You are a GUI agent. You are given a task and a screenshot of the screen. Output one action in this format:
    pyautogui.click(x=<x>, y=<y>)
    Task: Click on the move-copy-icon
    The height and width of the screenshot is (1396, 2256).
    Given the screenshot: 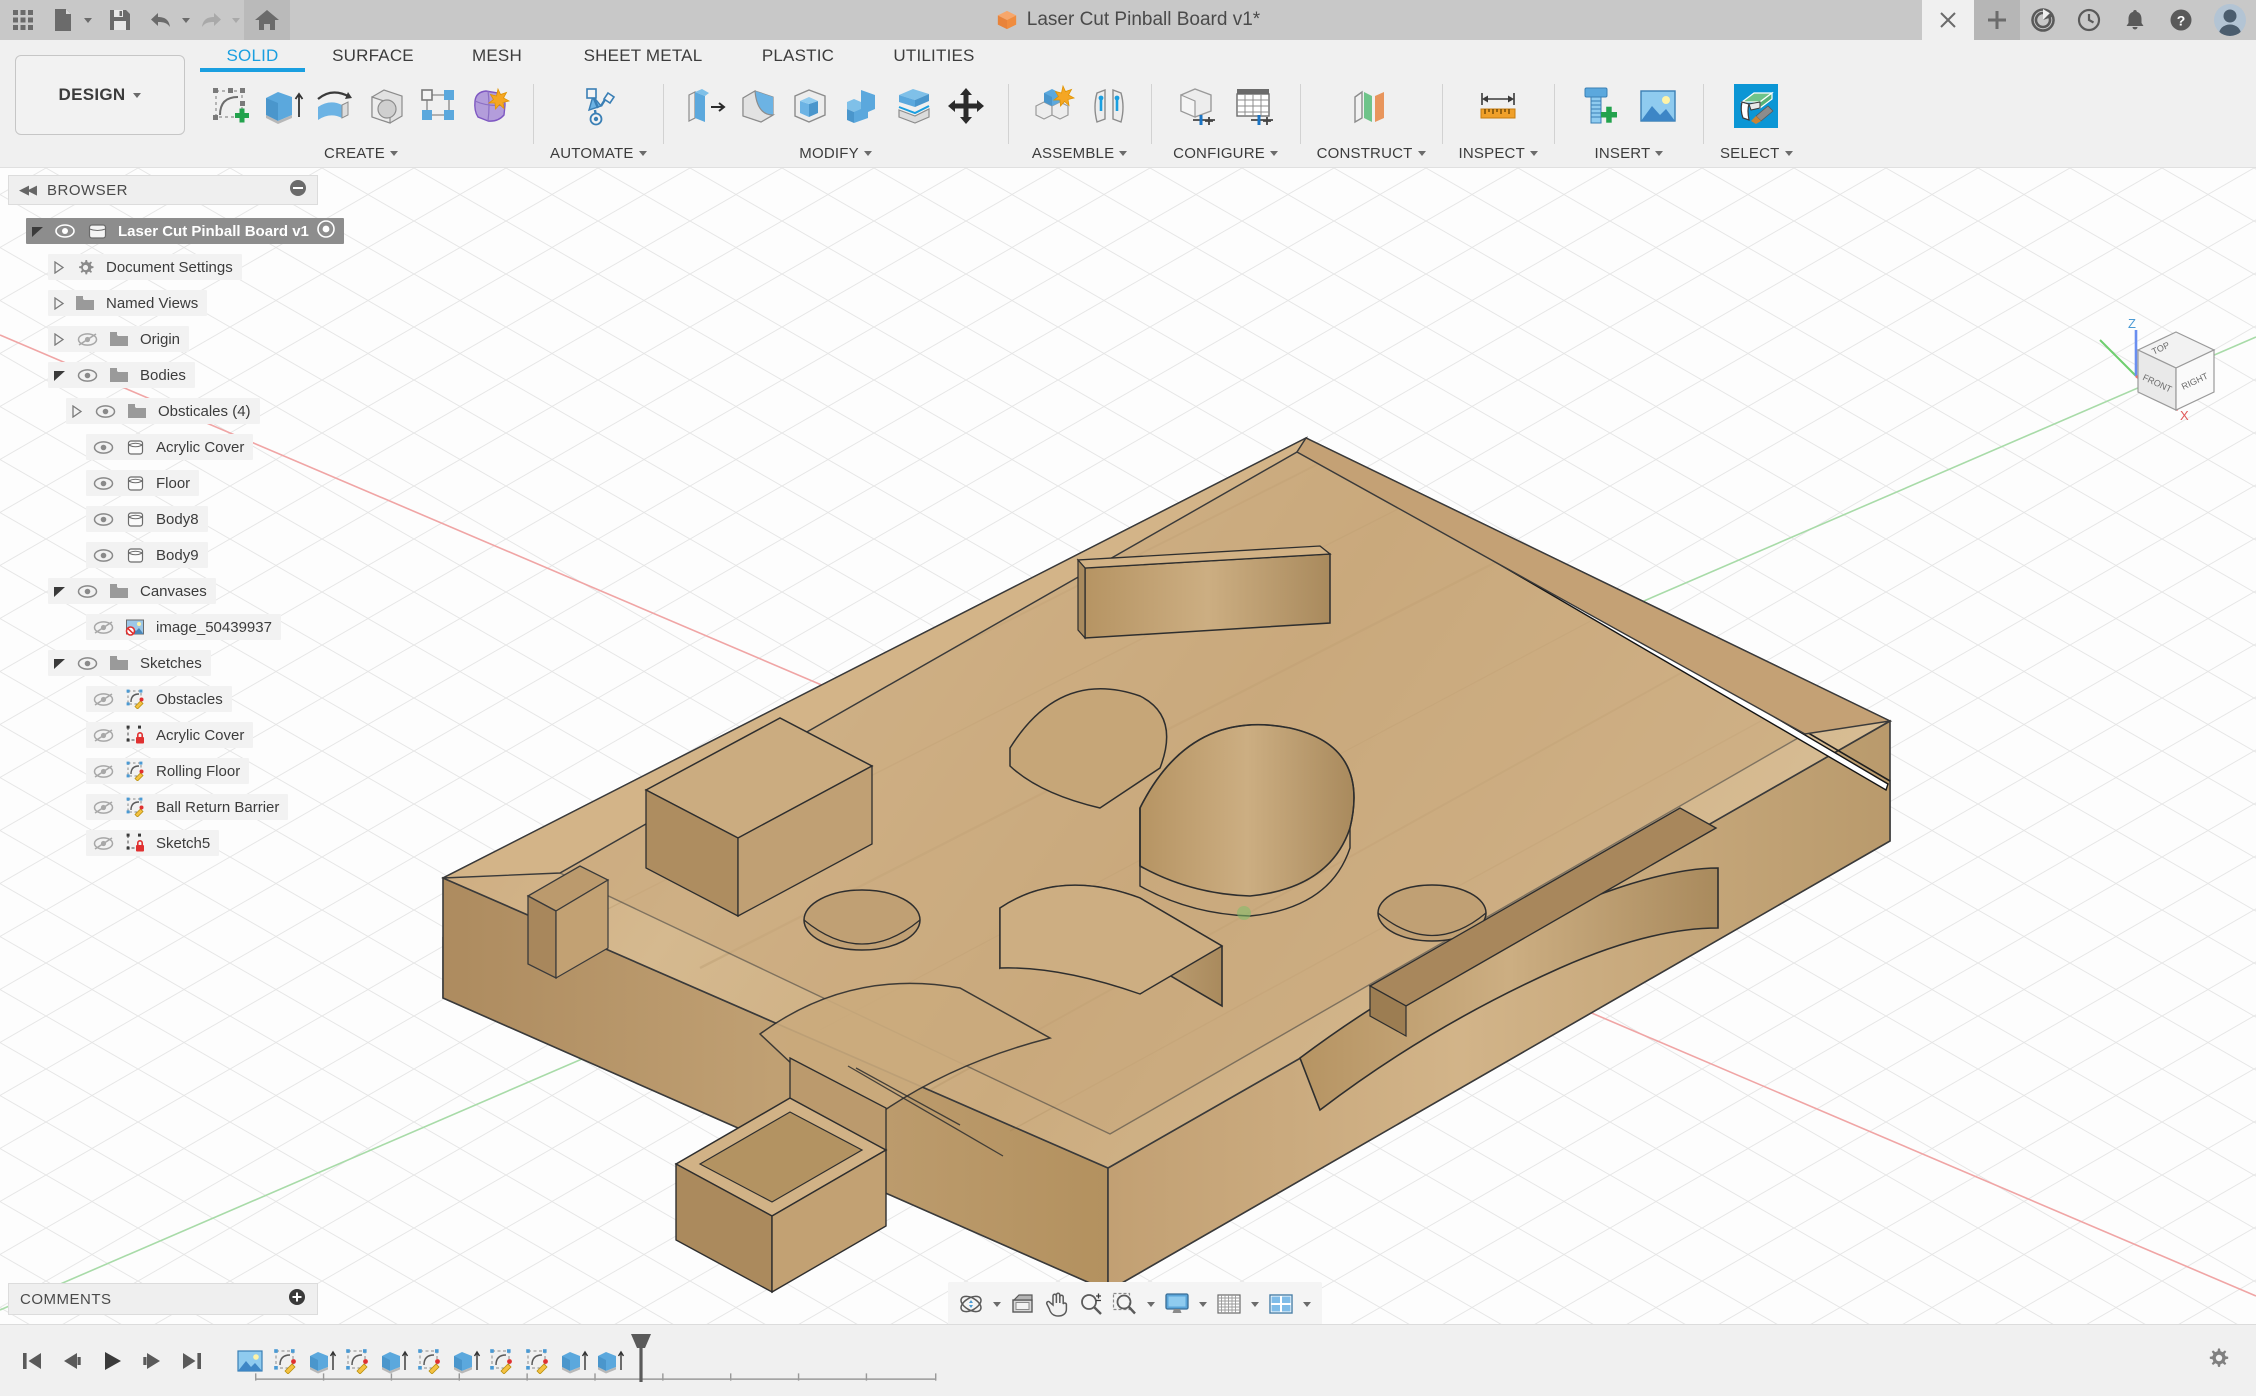 What is the action you would take?
    pyautogui.click(x=966, y=106)
    